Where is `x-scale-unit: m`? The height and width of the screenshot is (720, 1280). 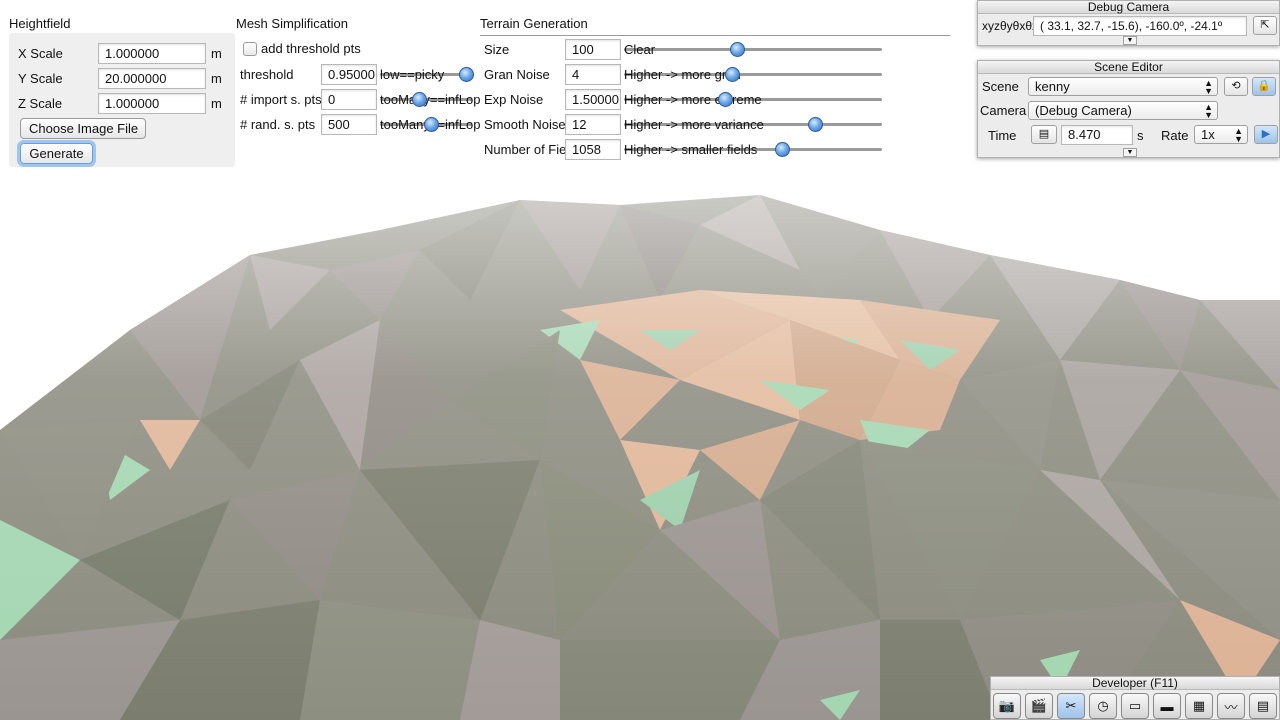 x-scale-unit: m is located at coordinates (216, 53).